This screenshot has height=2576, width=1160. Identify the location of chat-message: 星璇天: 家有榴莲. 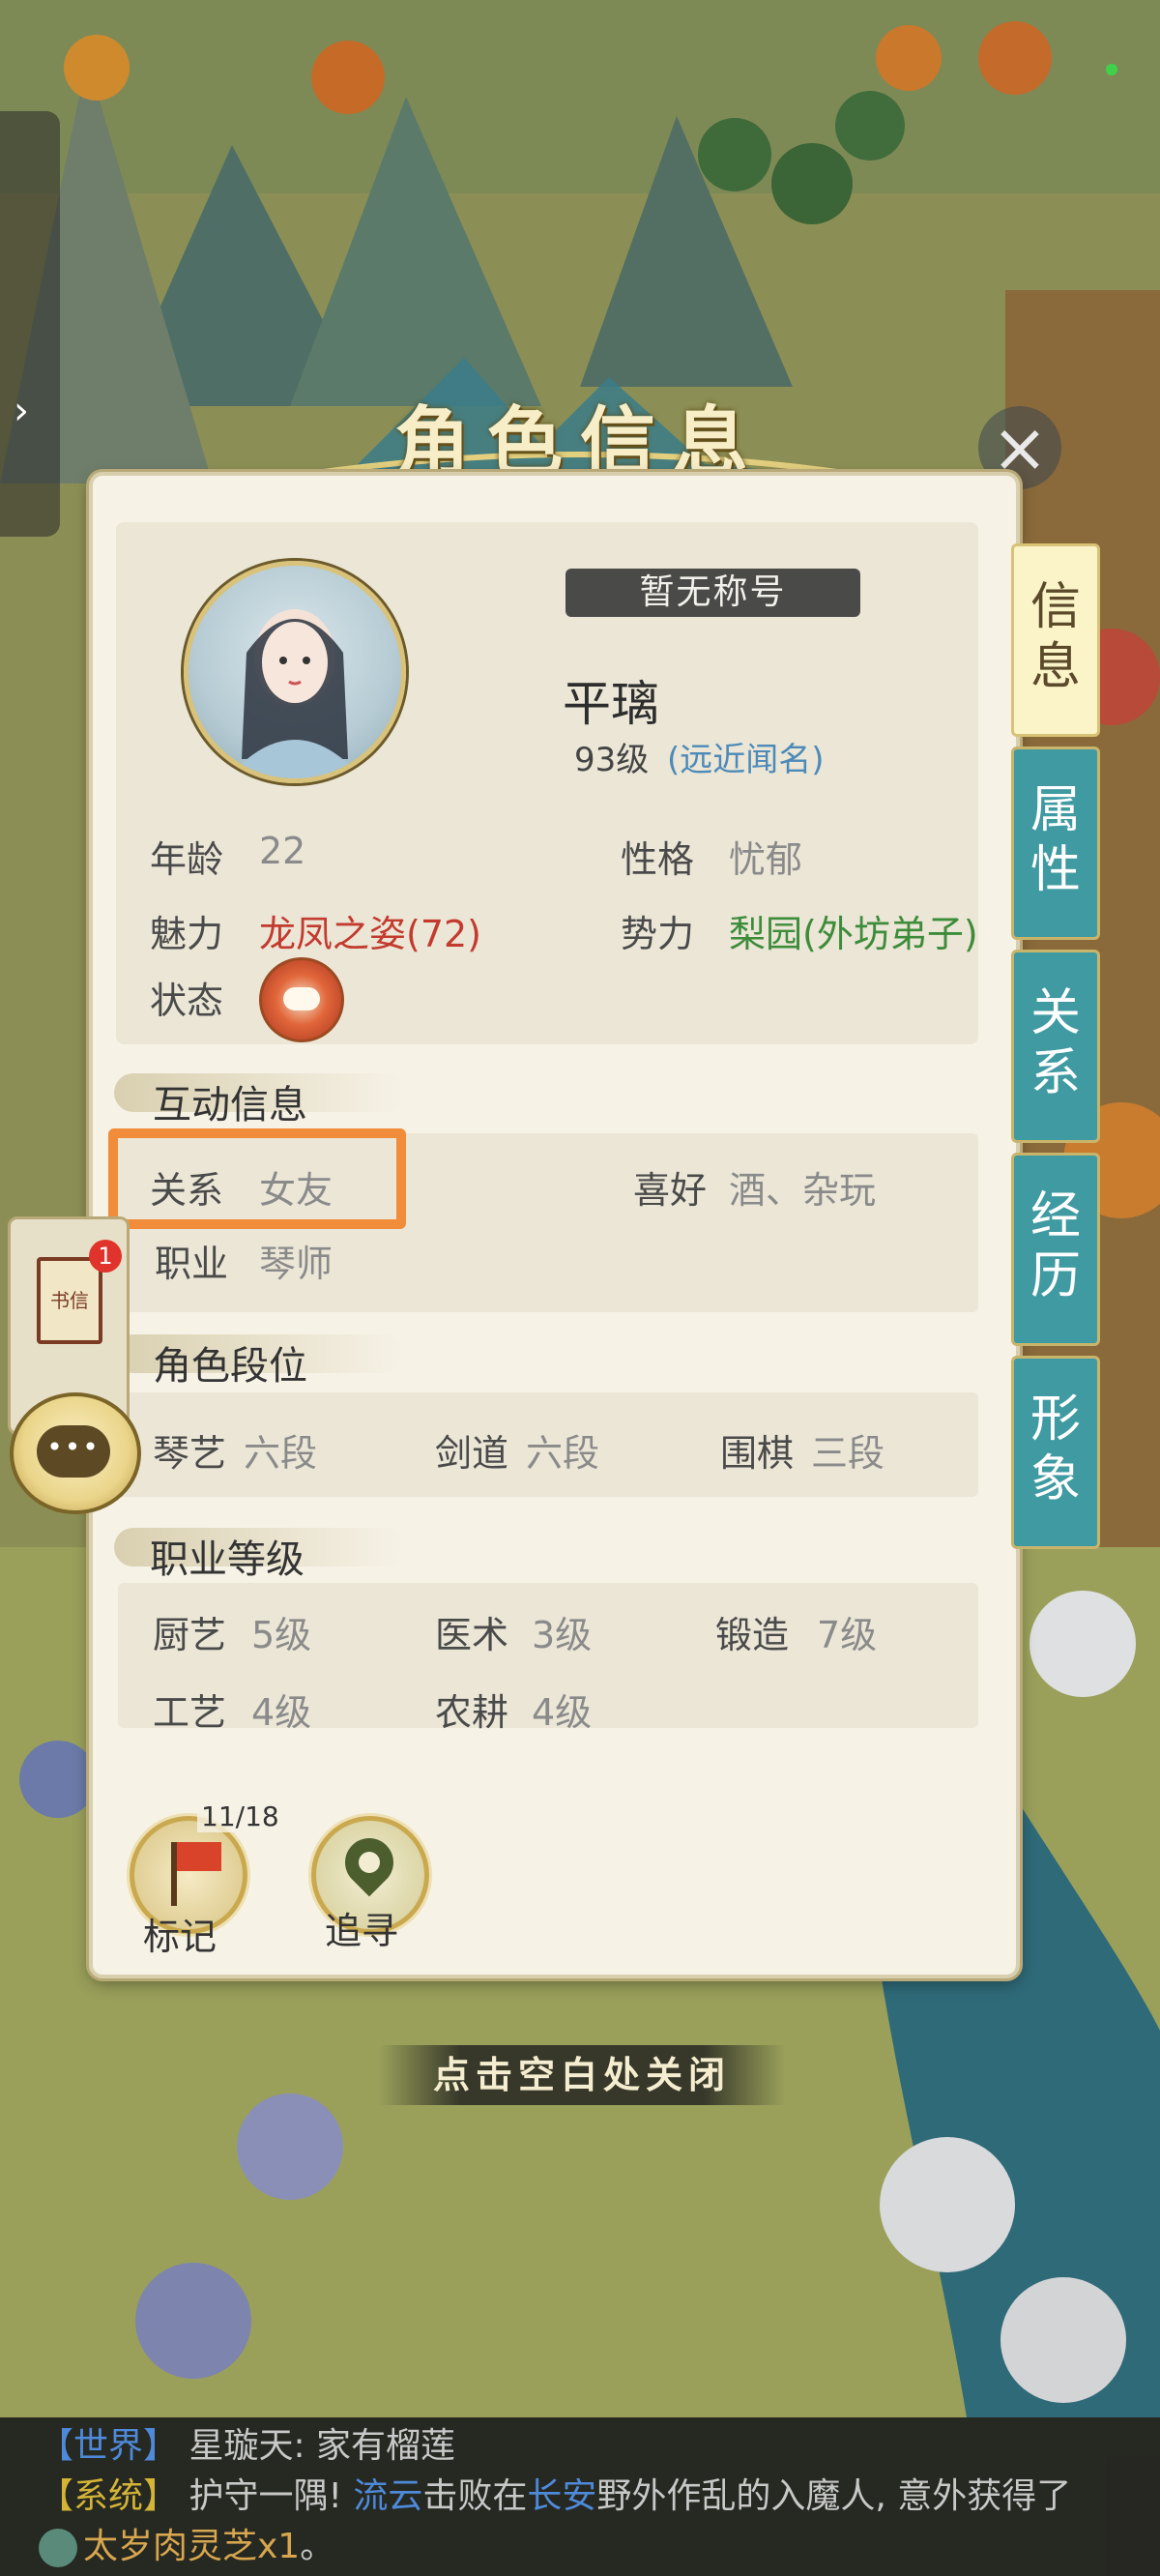
(322, 2446).